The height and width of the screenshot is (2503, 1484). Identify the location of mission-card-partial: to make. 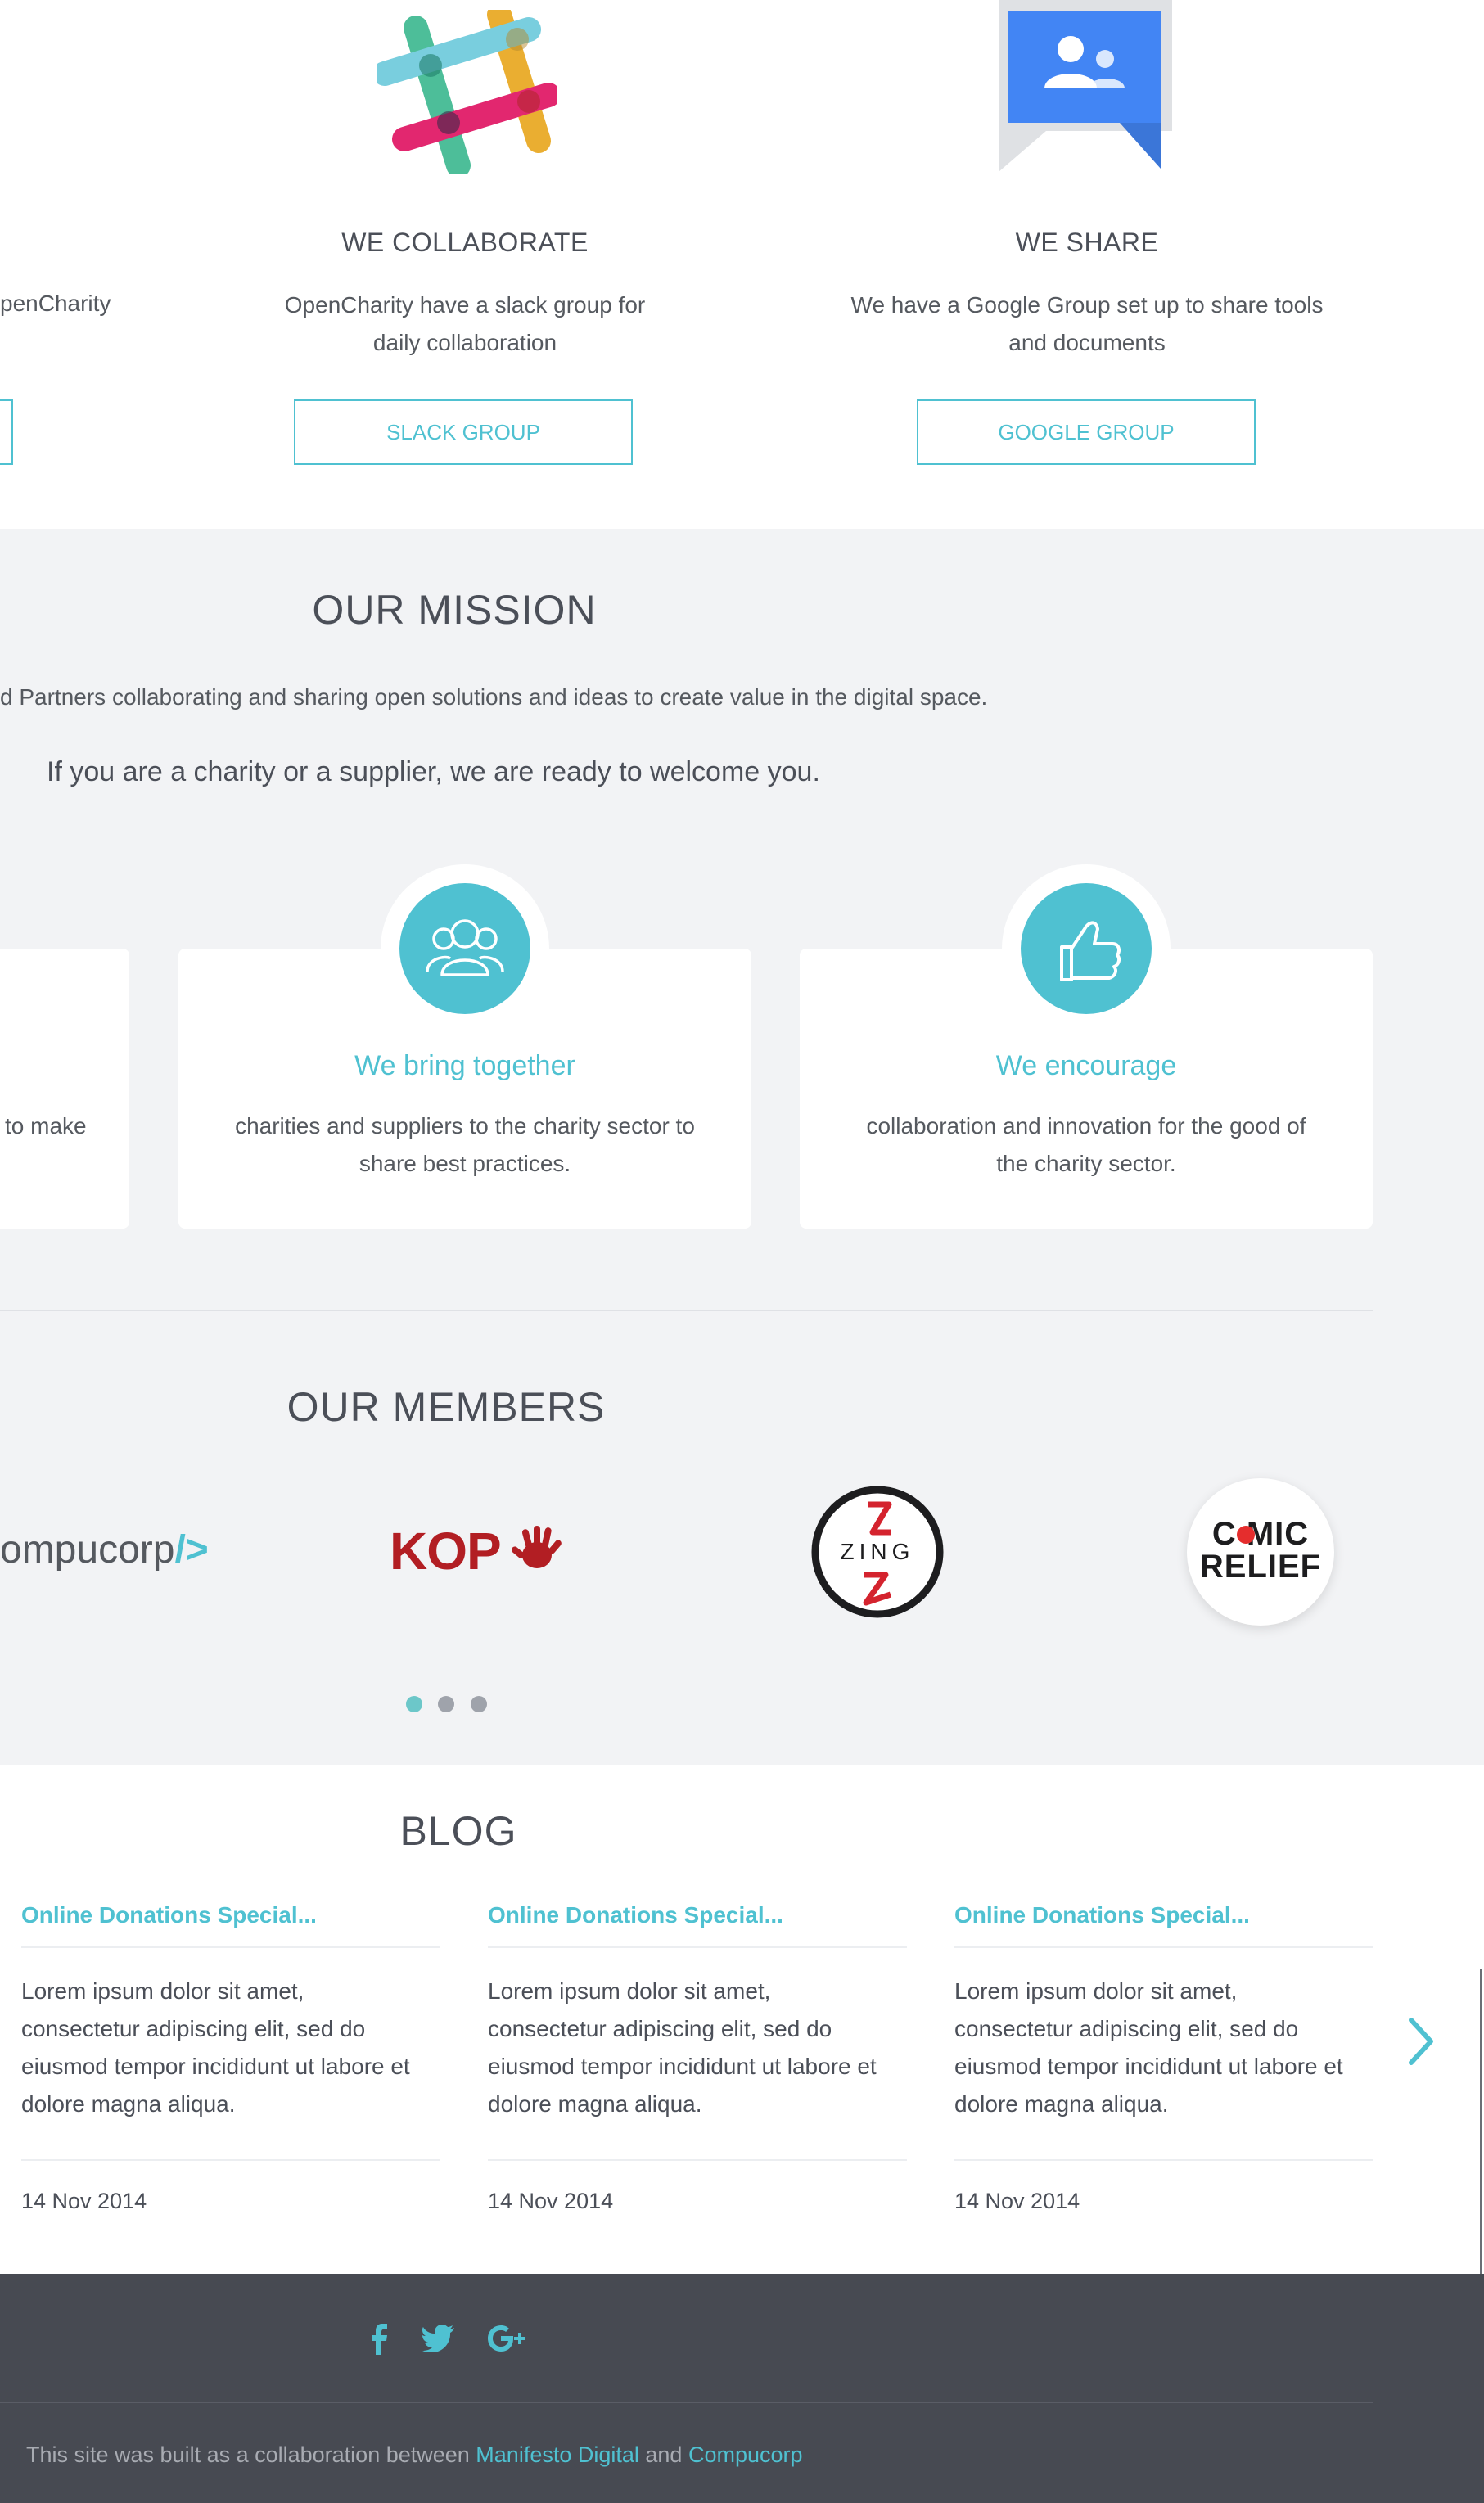
(64, 1089).